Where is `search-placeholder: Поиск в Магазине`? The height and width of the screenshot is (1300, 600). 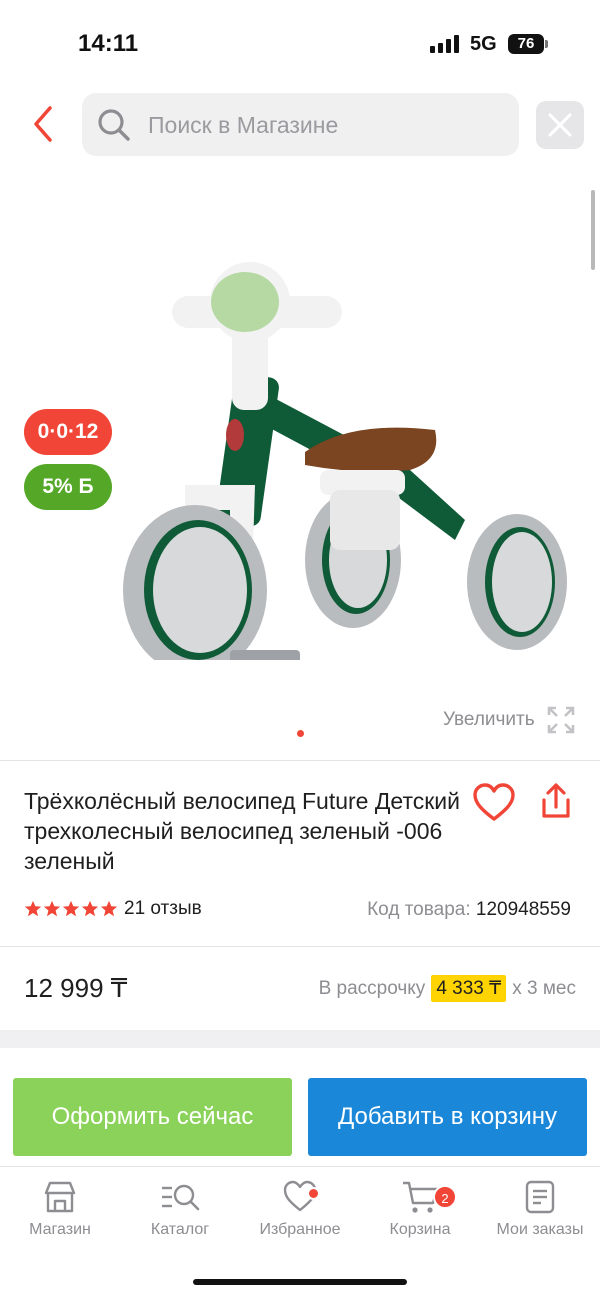
search-placeholder: Поиск в Магазине is located at coordinates (243, 125).